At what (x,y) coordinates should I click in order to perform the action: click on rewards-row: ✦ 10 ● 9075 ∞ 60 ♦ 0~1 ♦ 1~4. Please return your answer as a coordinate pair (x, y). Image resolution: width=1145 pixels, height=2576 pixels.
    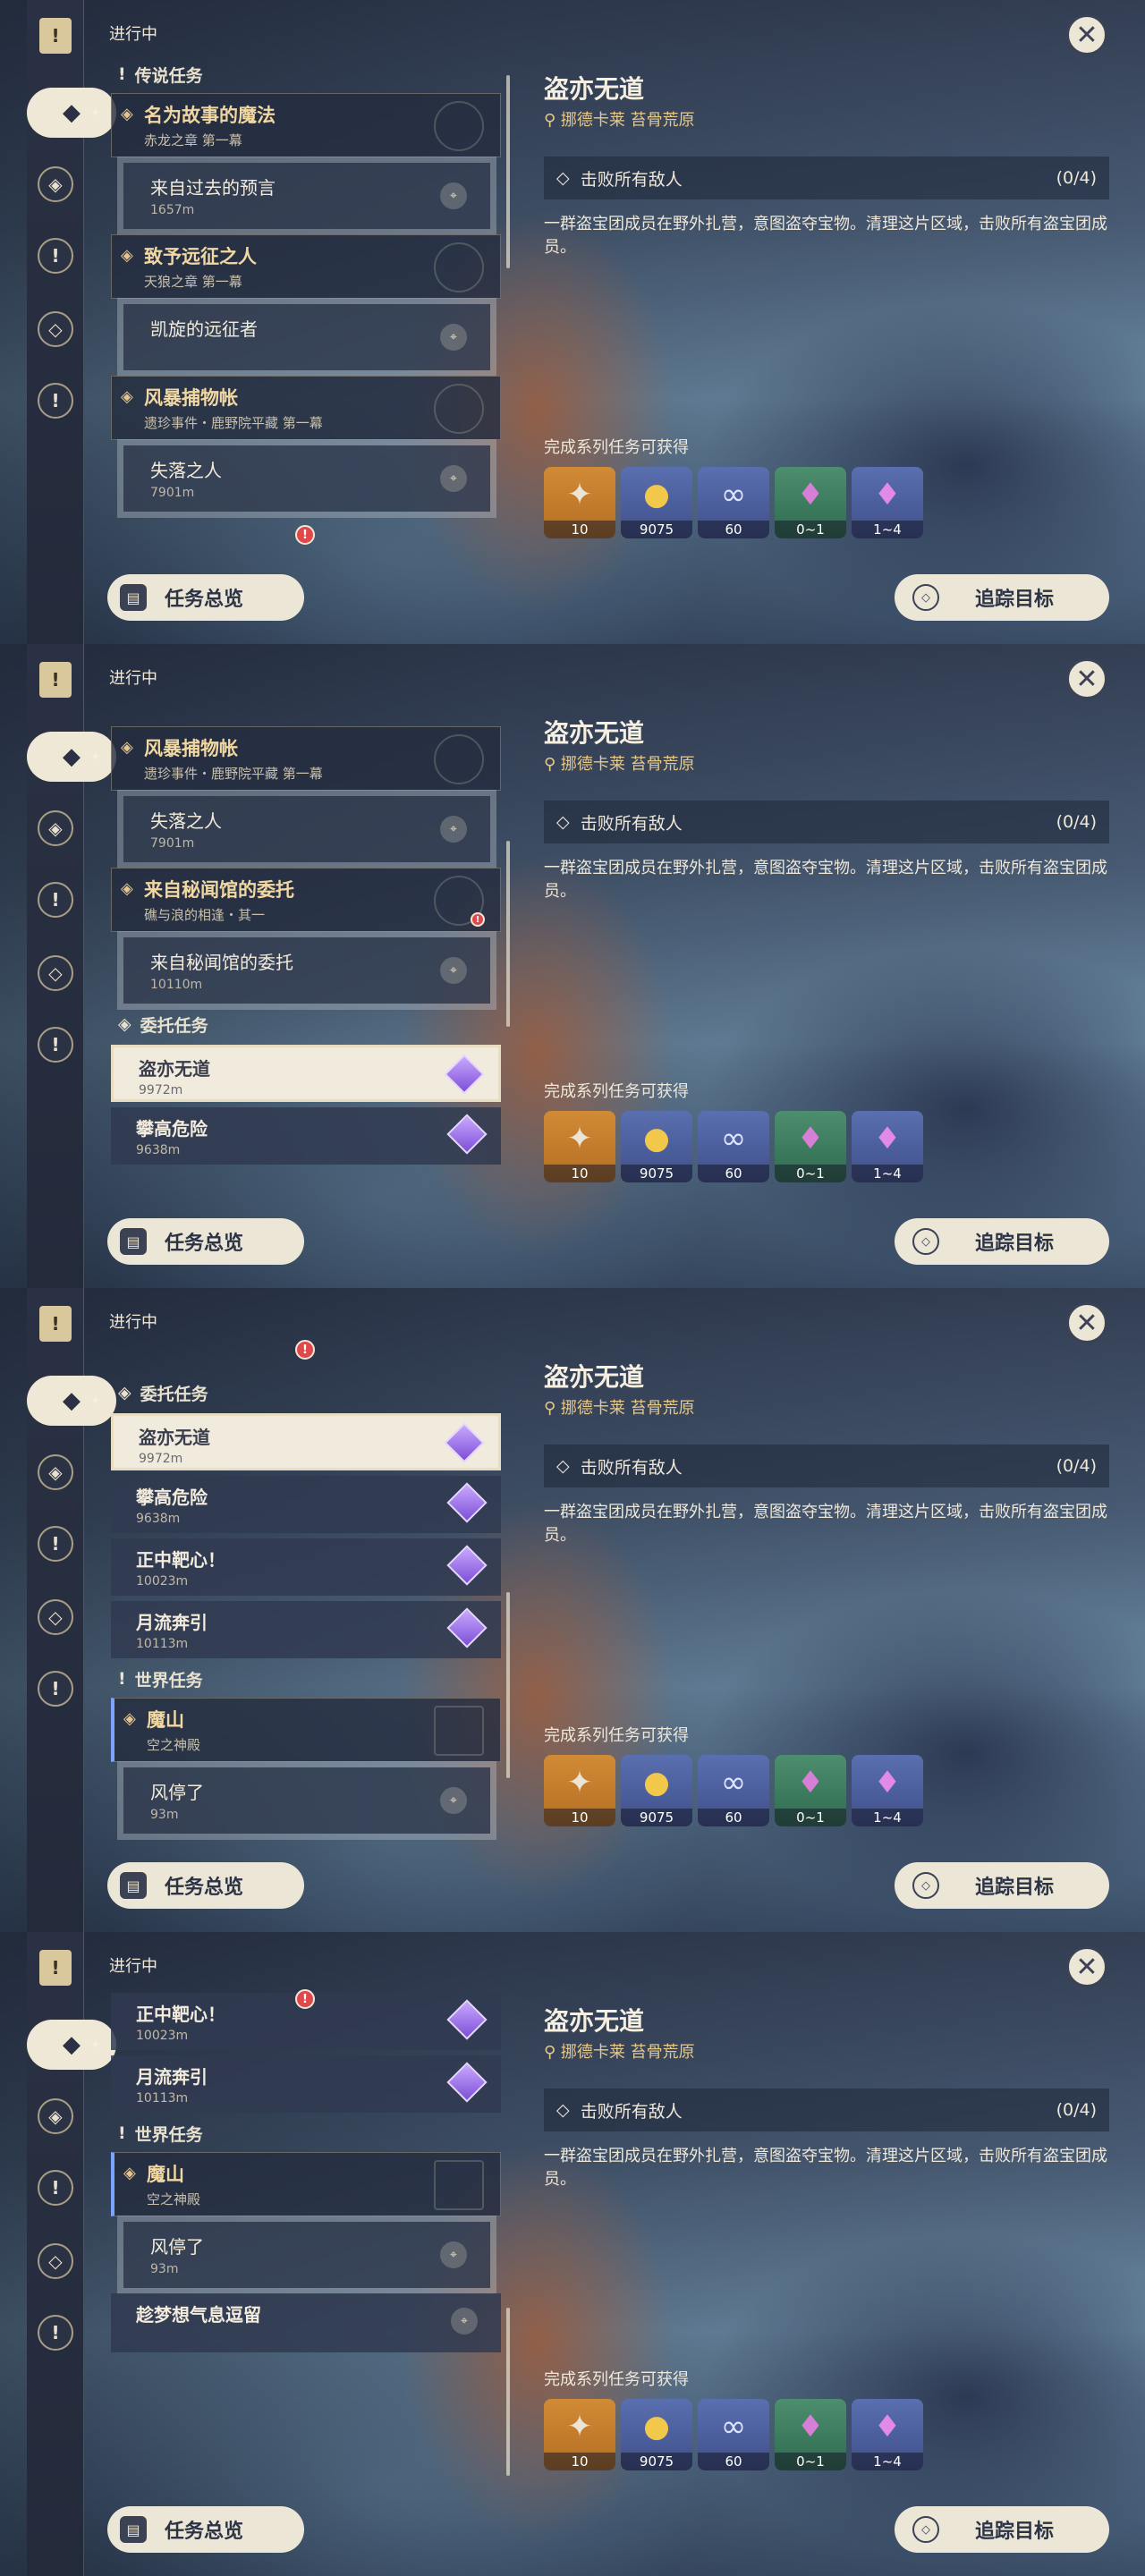
    Looking at the image, I should click on (733, 1790).